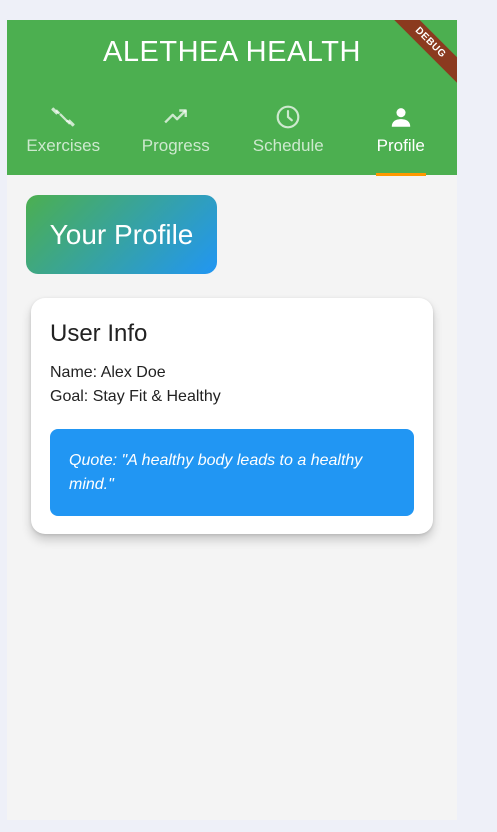  What do you see at coordinates (135, 396) in the screenshot?
I see `user-goal: Goal: Stay Fit & Healthy` at bounding box center [135, 396].